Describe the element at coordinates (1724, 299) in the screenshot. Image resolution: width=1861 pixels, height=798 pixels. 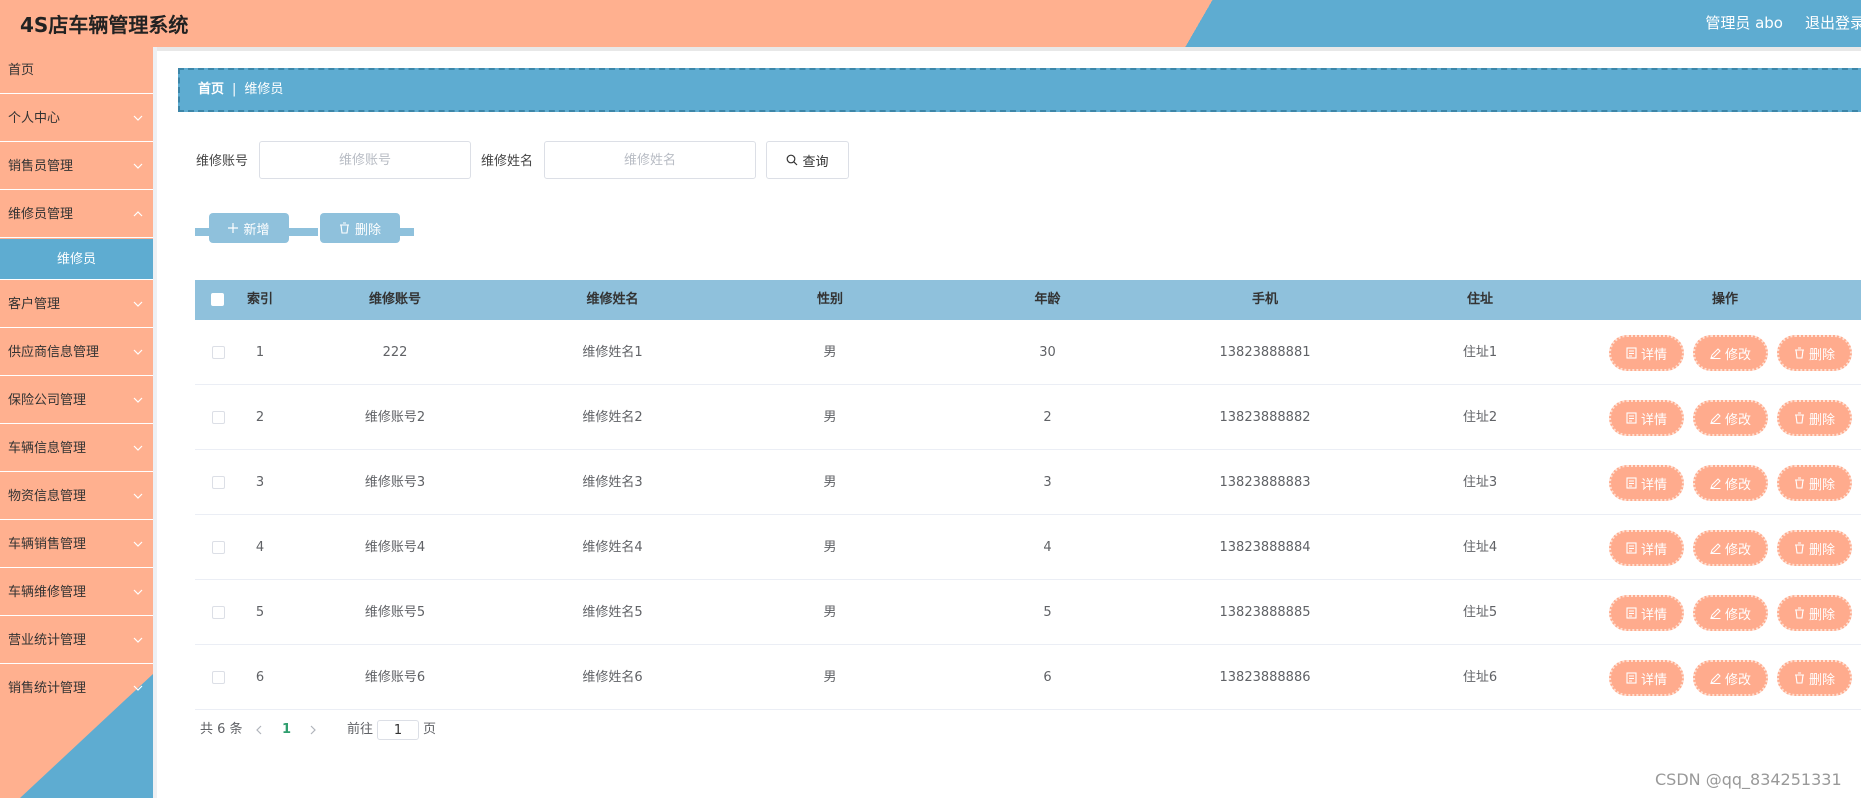
I see `column-header-actions: 操作` at that location.